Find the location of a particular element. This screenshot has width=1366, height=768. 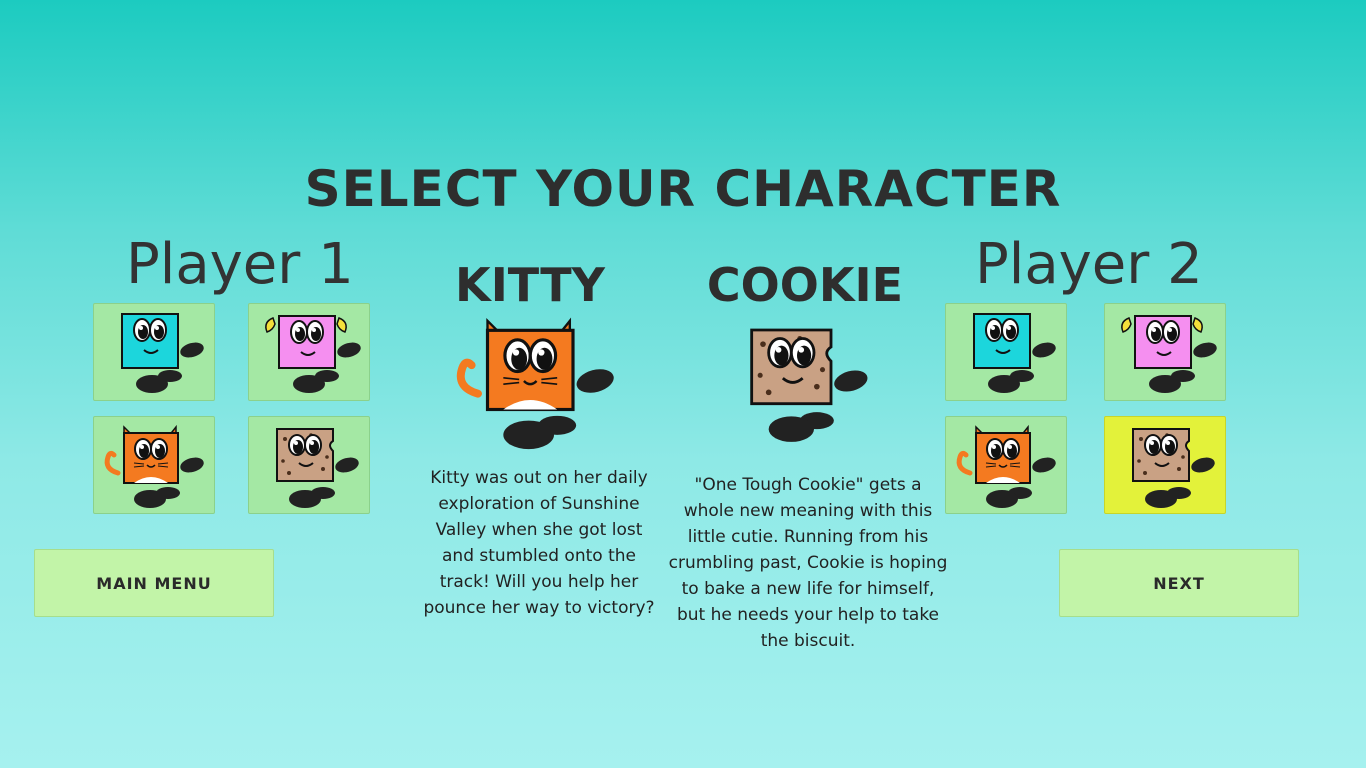

p1-tile-pink is located at coordinates (309, 352).